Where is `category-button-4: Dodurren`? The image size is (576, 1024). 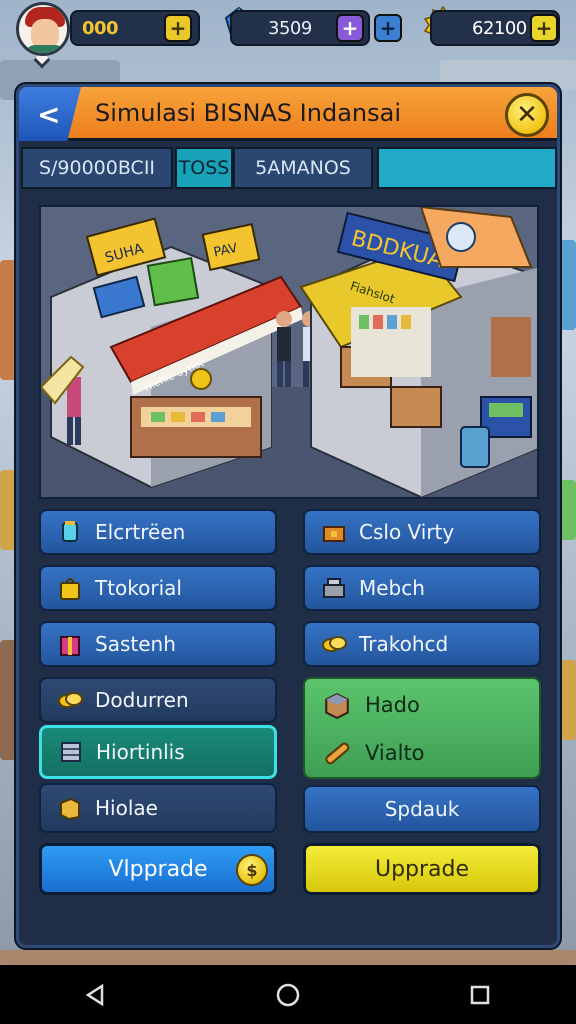 category-button-4: Dodurren is located at coordinates (158, 700).